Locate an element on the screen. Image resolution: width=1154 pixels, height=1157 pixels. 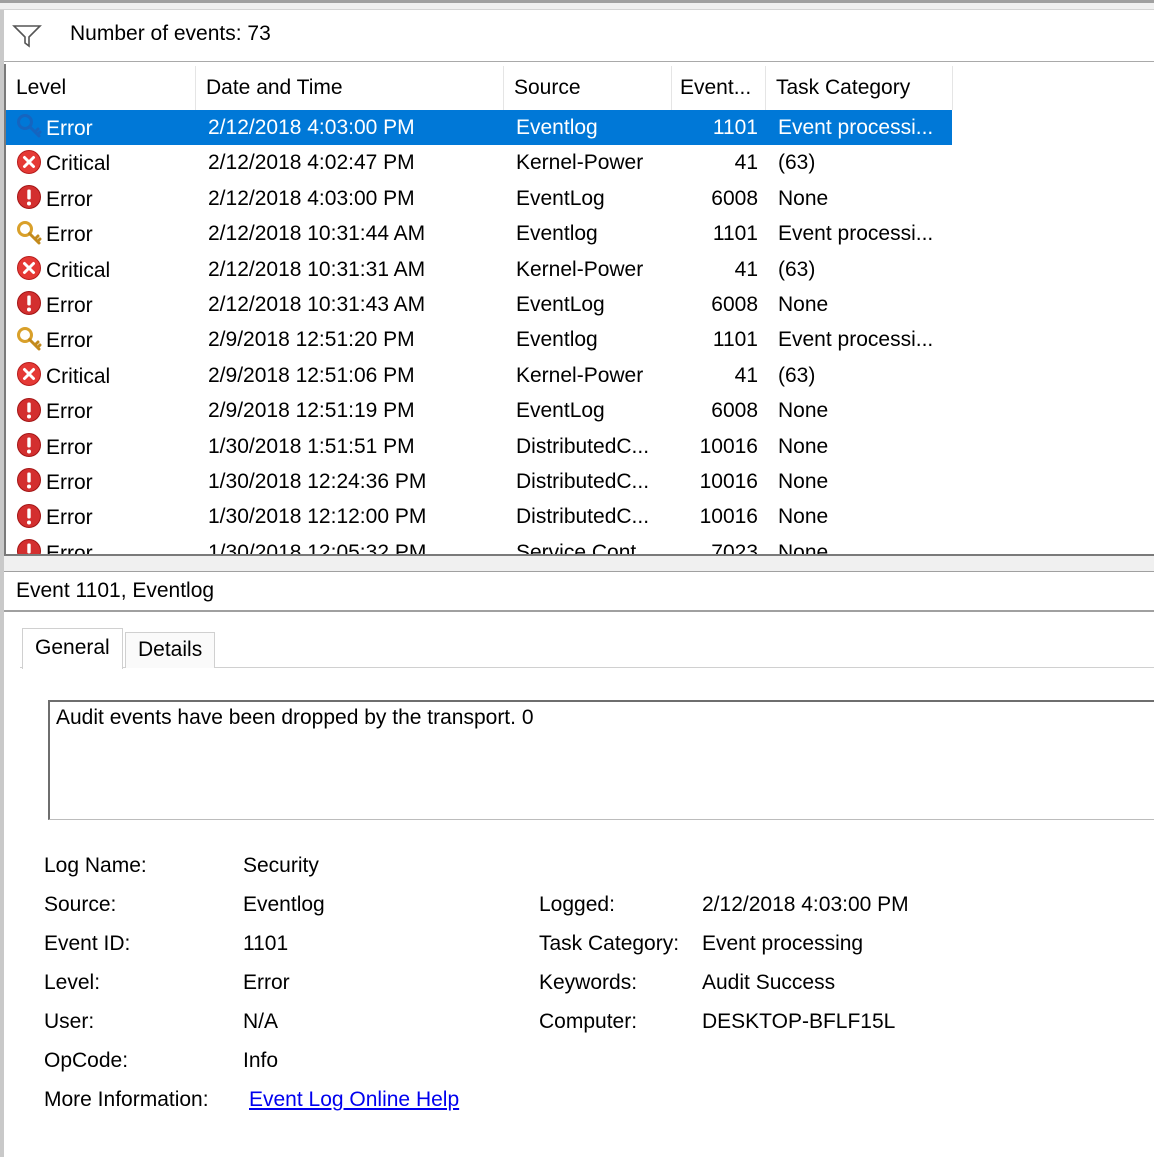
detail-tabs: General Details is located at coordinates (587, 648).